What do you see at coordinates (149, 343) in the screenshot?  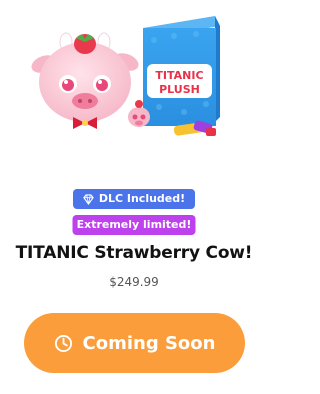 I see `coming-soon-label: Coming Soon` at bounding box center [149, 343].